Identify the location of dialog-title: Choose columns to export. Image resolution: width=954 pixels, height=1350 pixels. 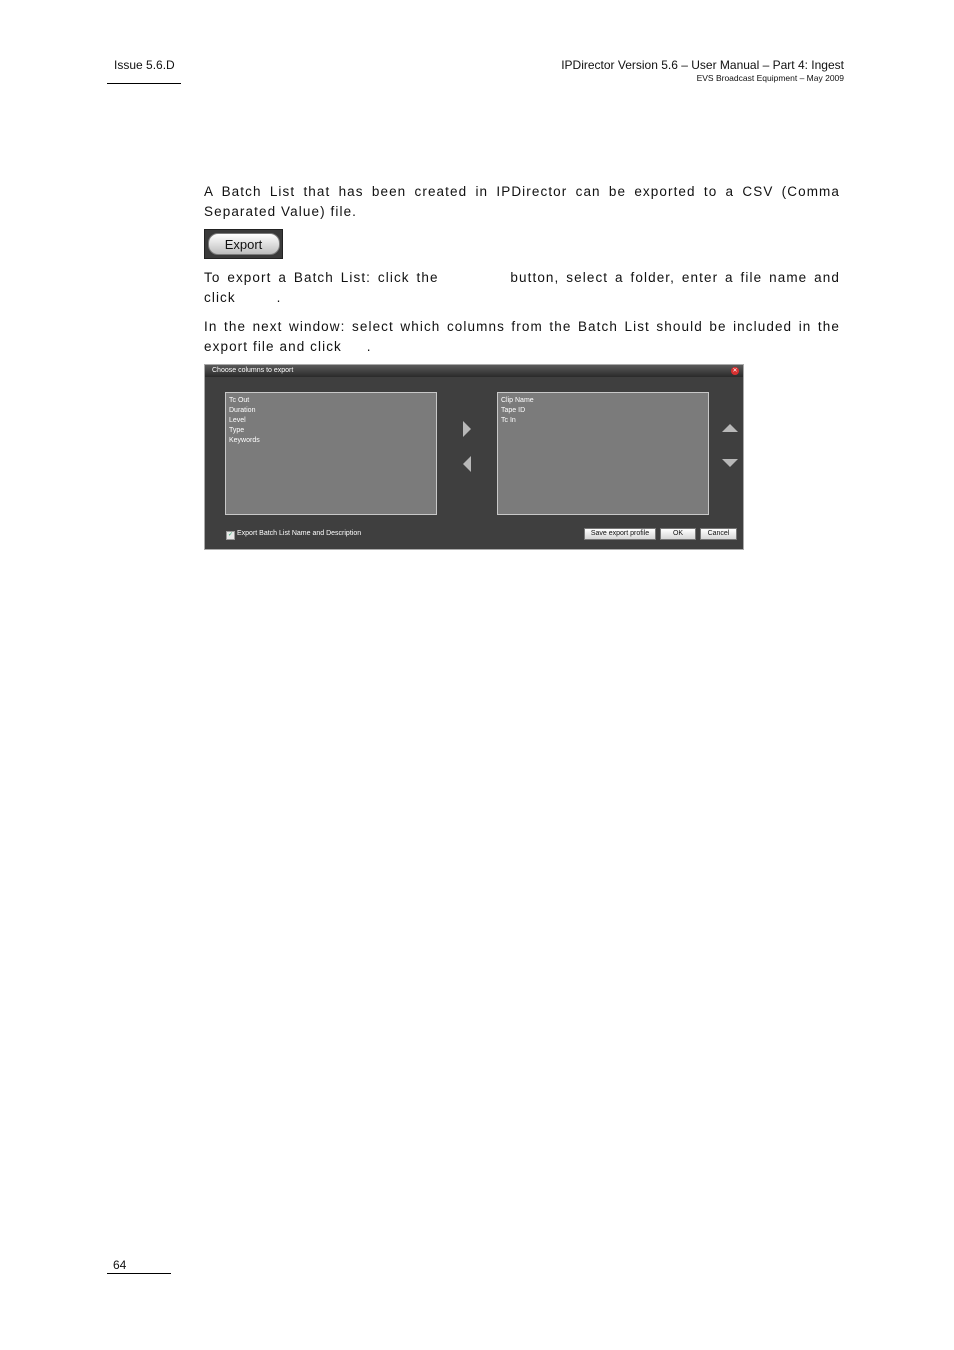
(253, 370).